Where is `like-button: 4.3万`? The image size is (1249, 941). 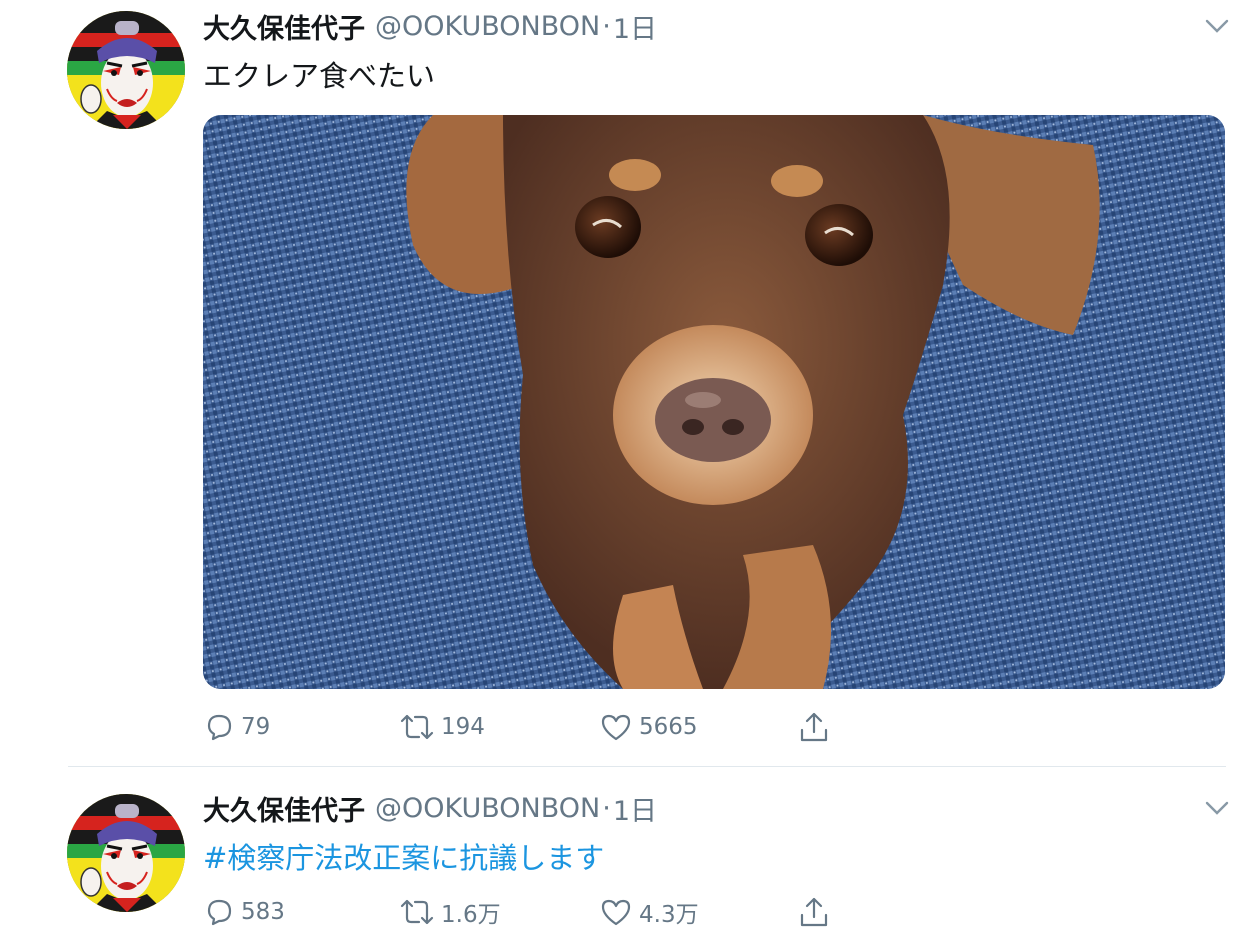
like-button: 4.3万 is located at coordinates (649, 912).